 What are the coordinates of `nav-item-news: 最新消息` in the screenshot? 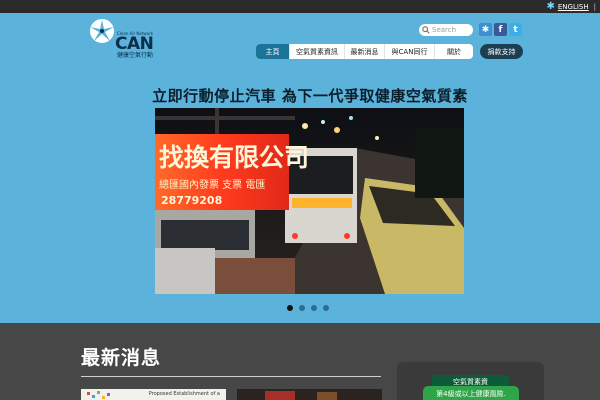 It's located at (365, 51).